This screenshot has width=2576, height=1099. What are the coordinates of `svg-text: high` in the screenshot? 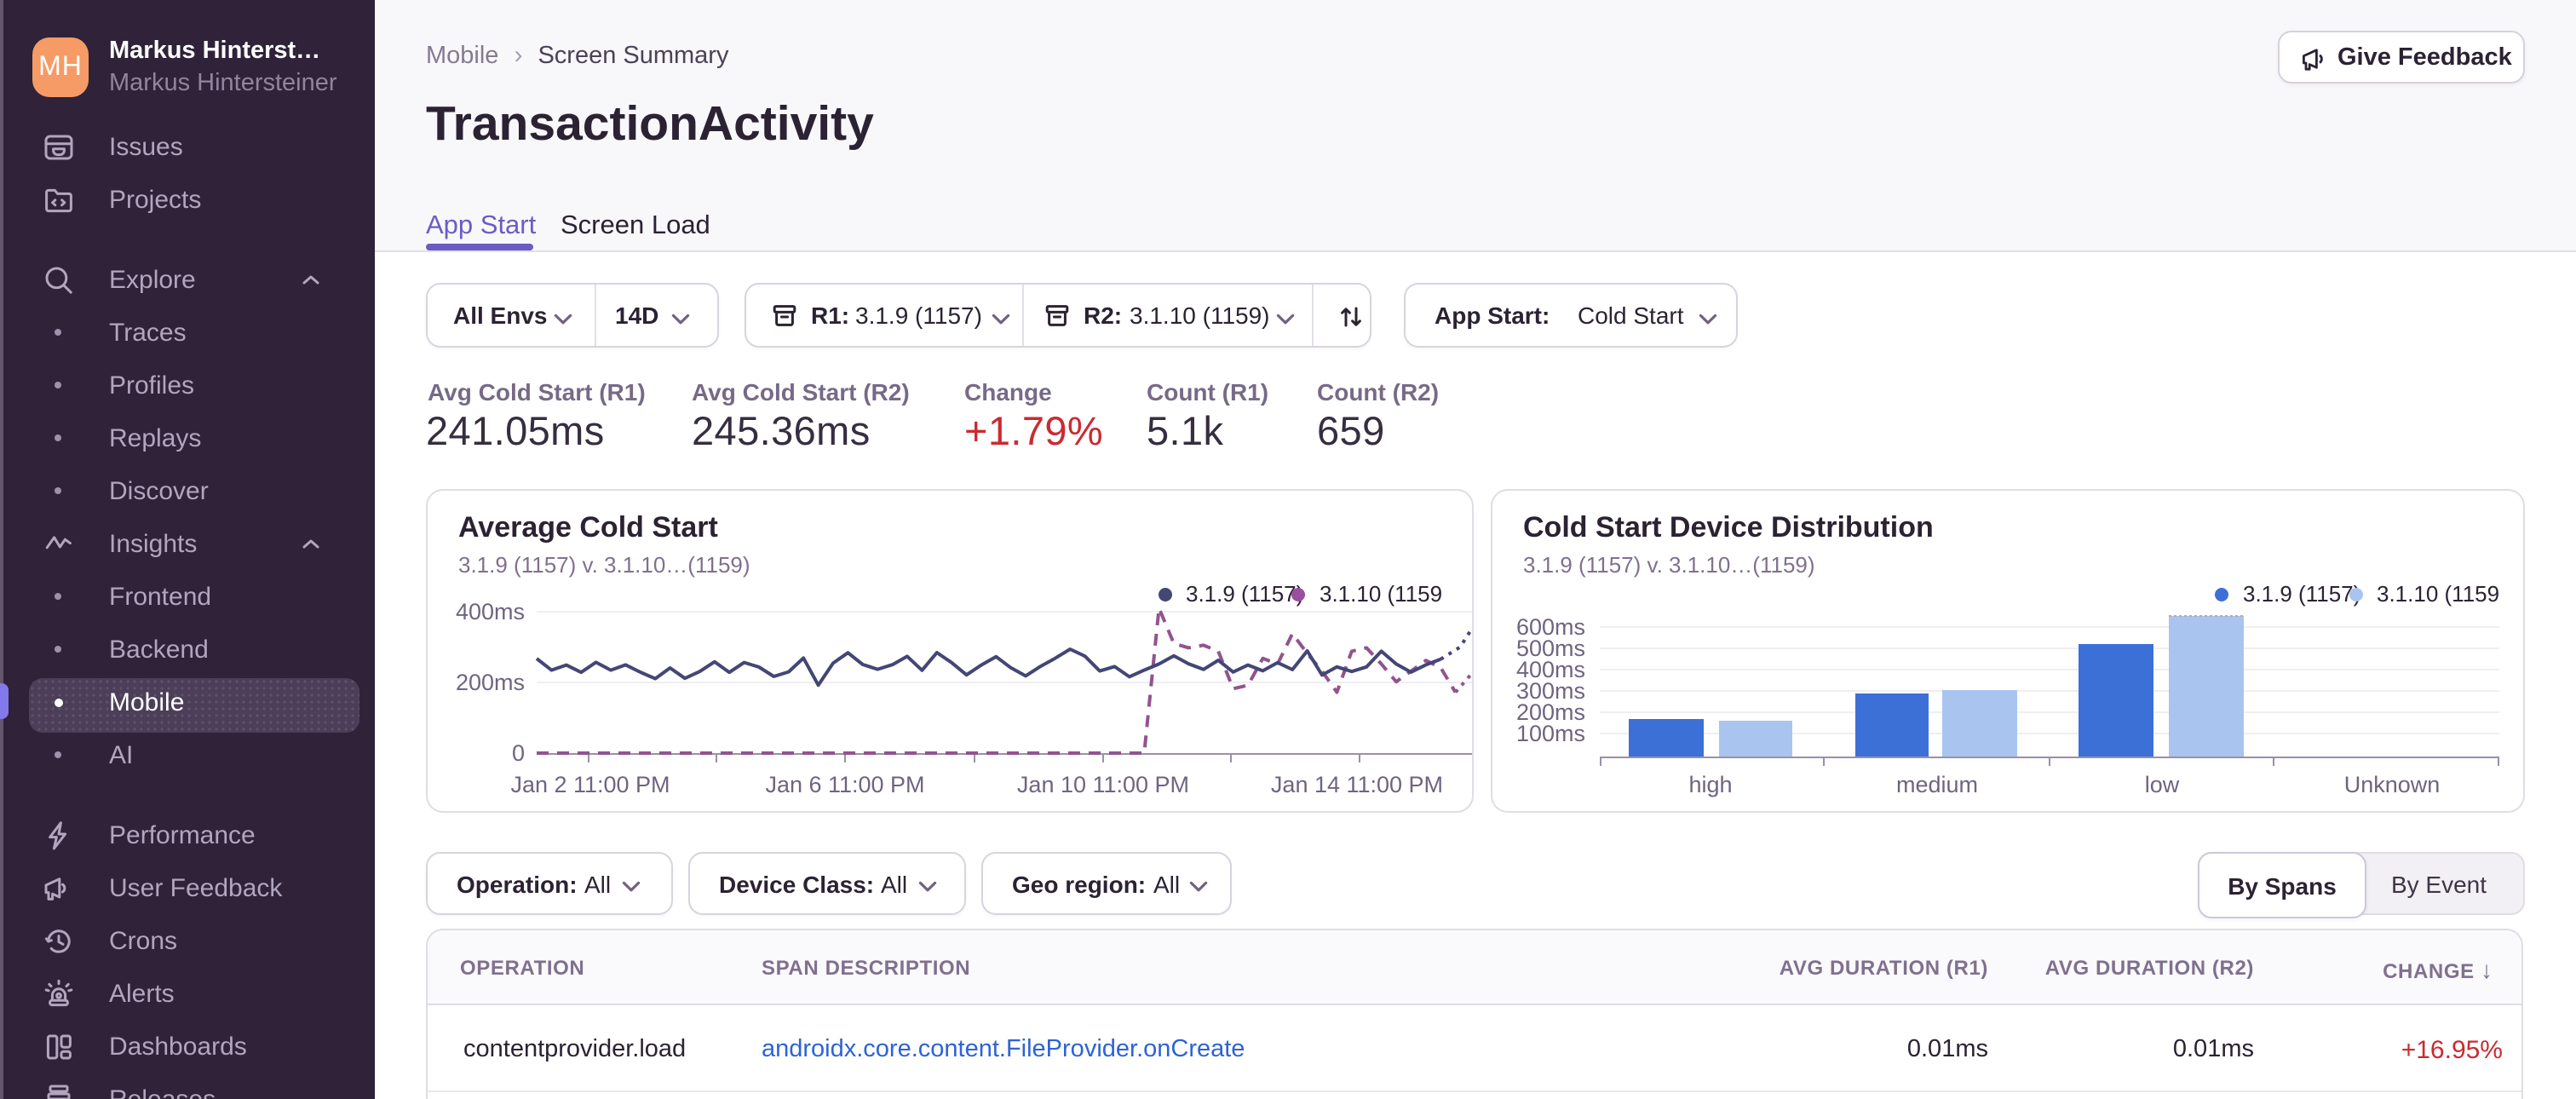 It's located at (1710, 784).